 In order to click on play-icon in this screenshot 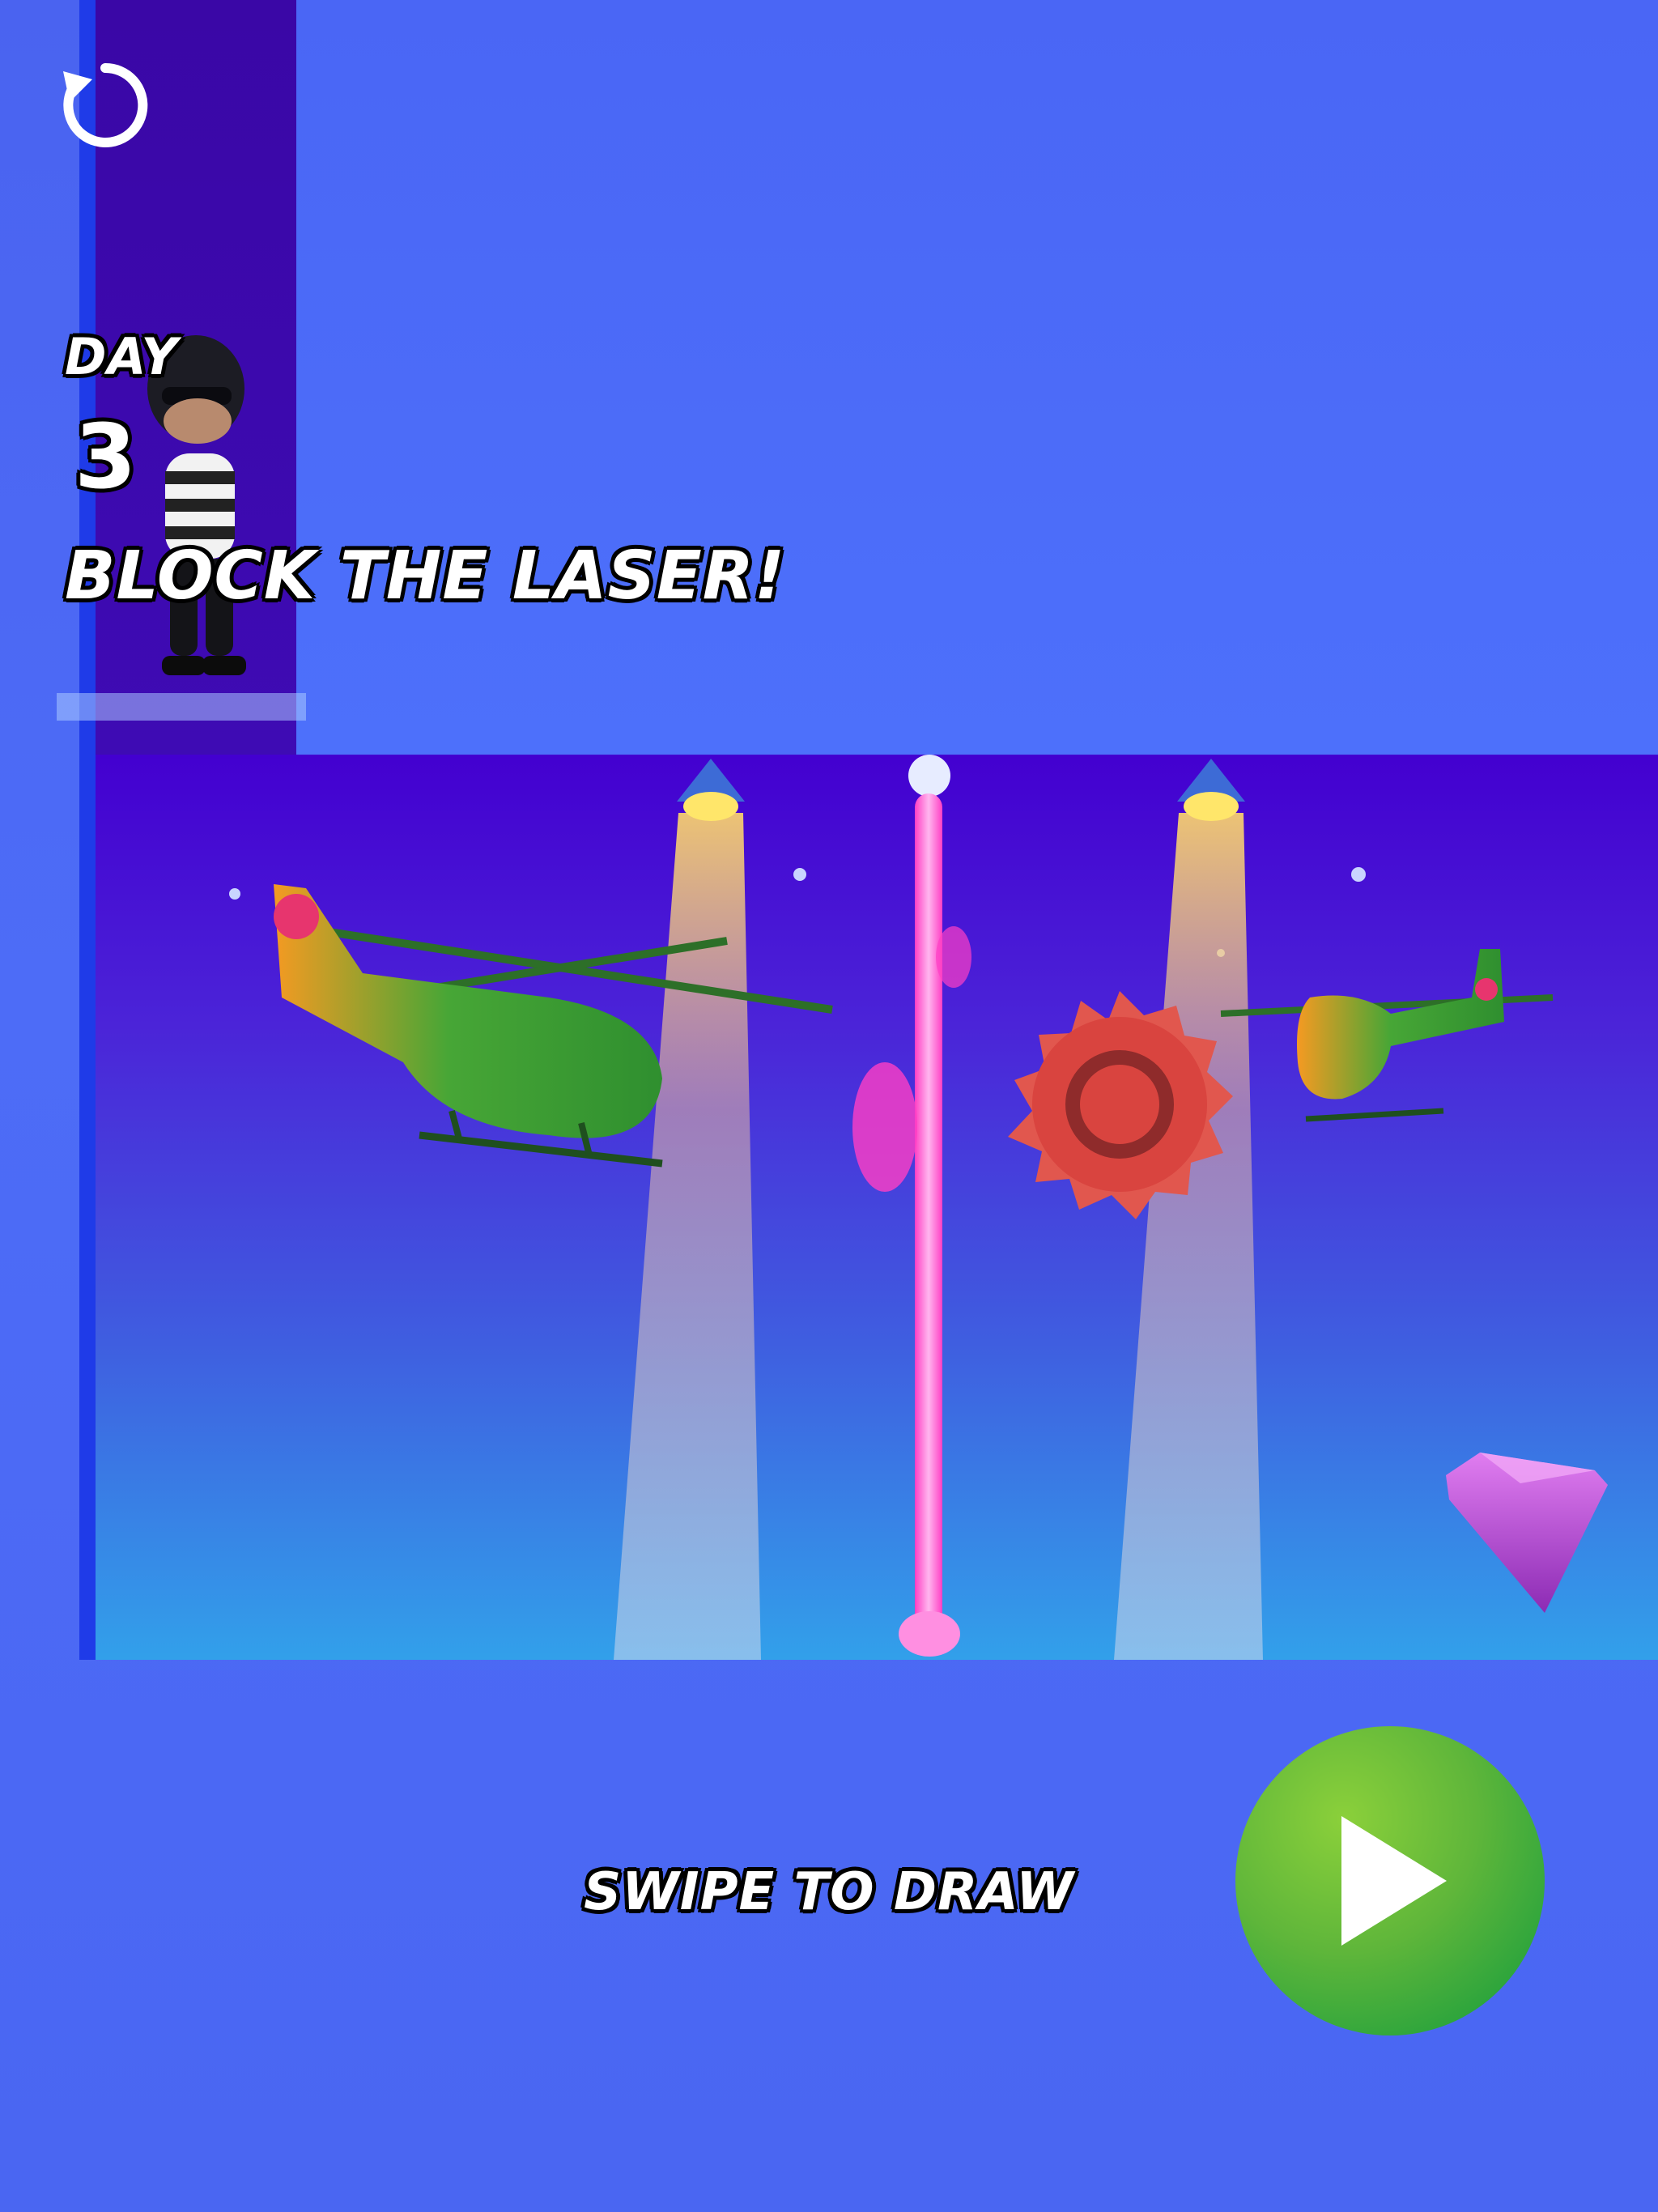, I will do `click(1394, 1881)`.